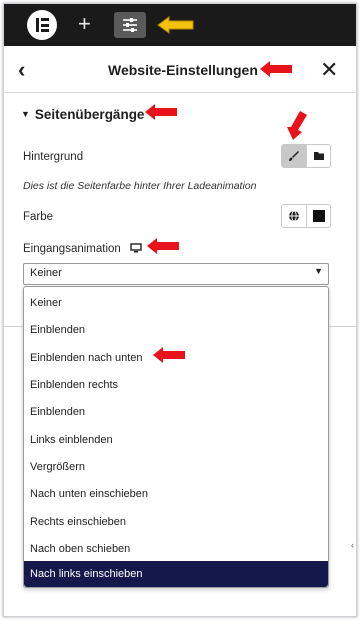 The width and height of the screenshot is (363, 623). What do you see at coordinates (318, 216) in the screenshot?
I see `color-swatch` at bounding box center [318, 216].